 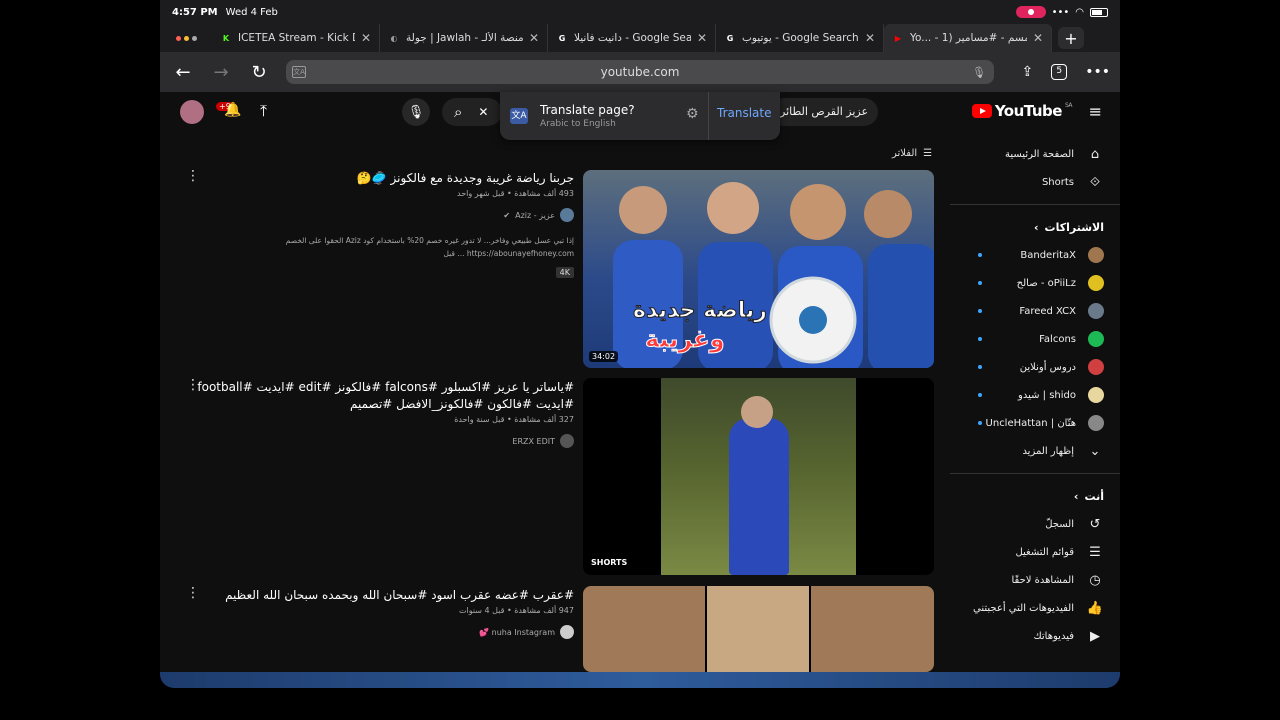 I want to click on search-button: ⌕ ✕, so click(x=472, y=112).